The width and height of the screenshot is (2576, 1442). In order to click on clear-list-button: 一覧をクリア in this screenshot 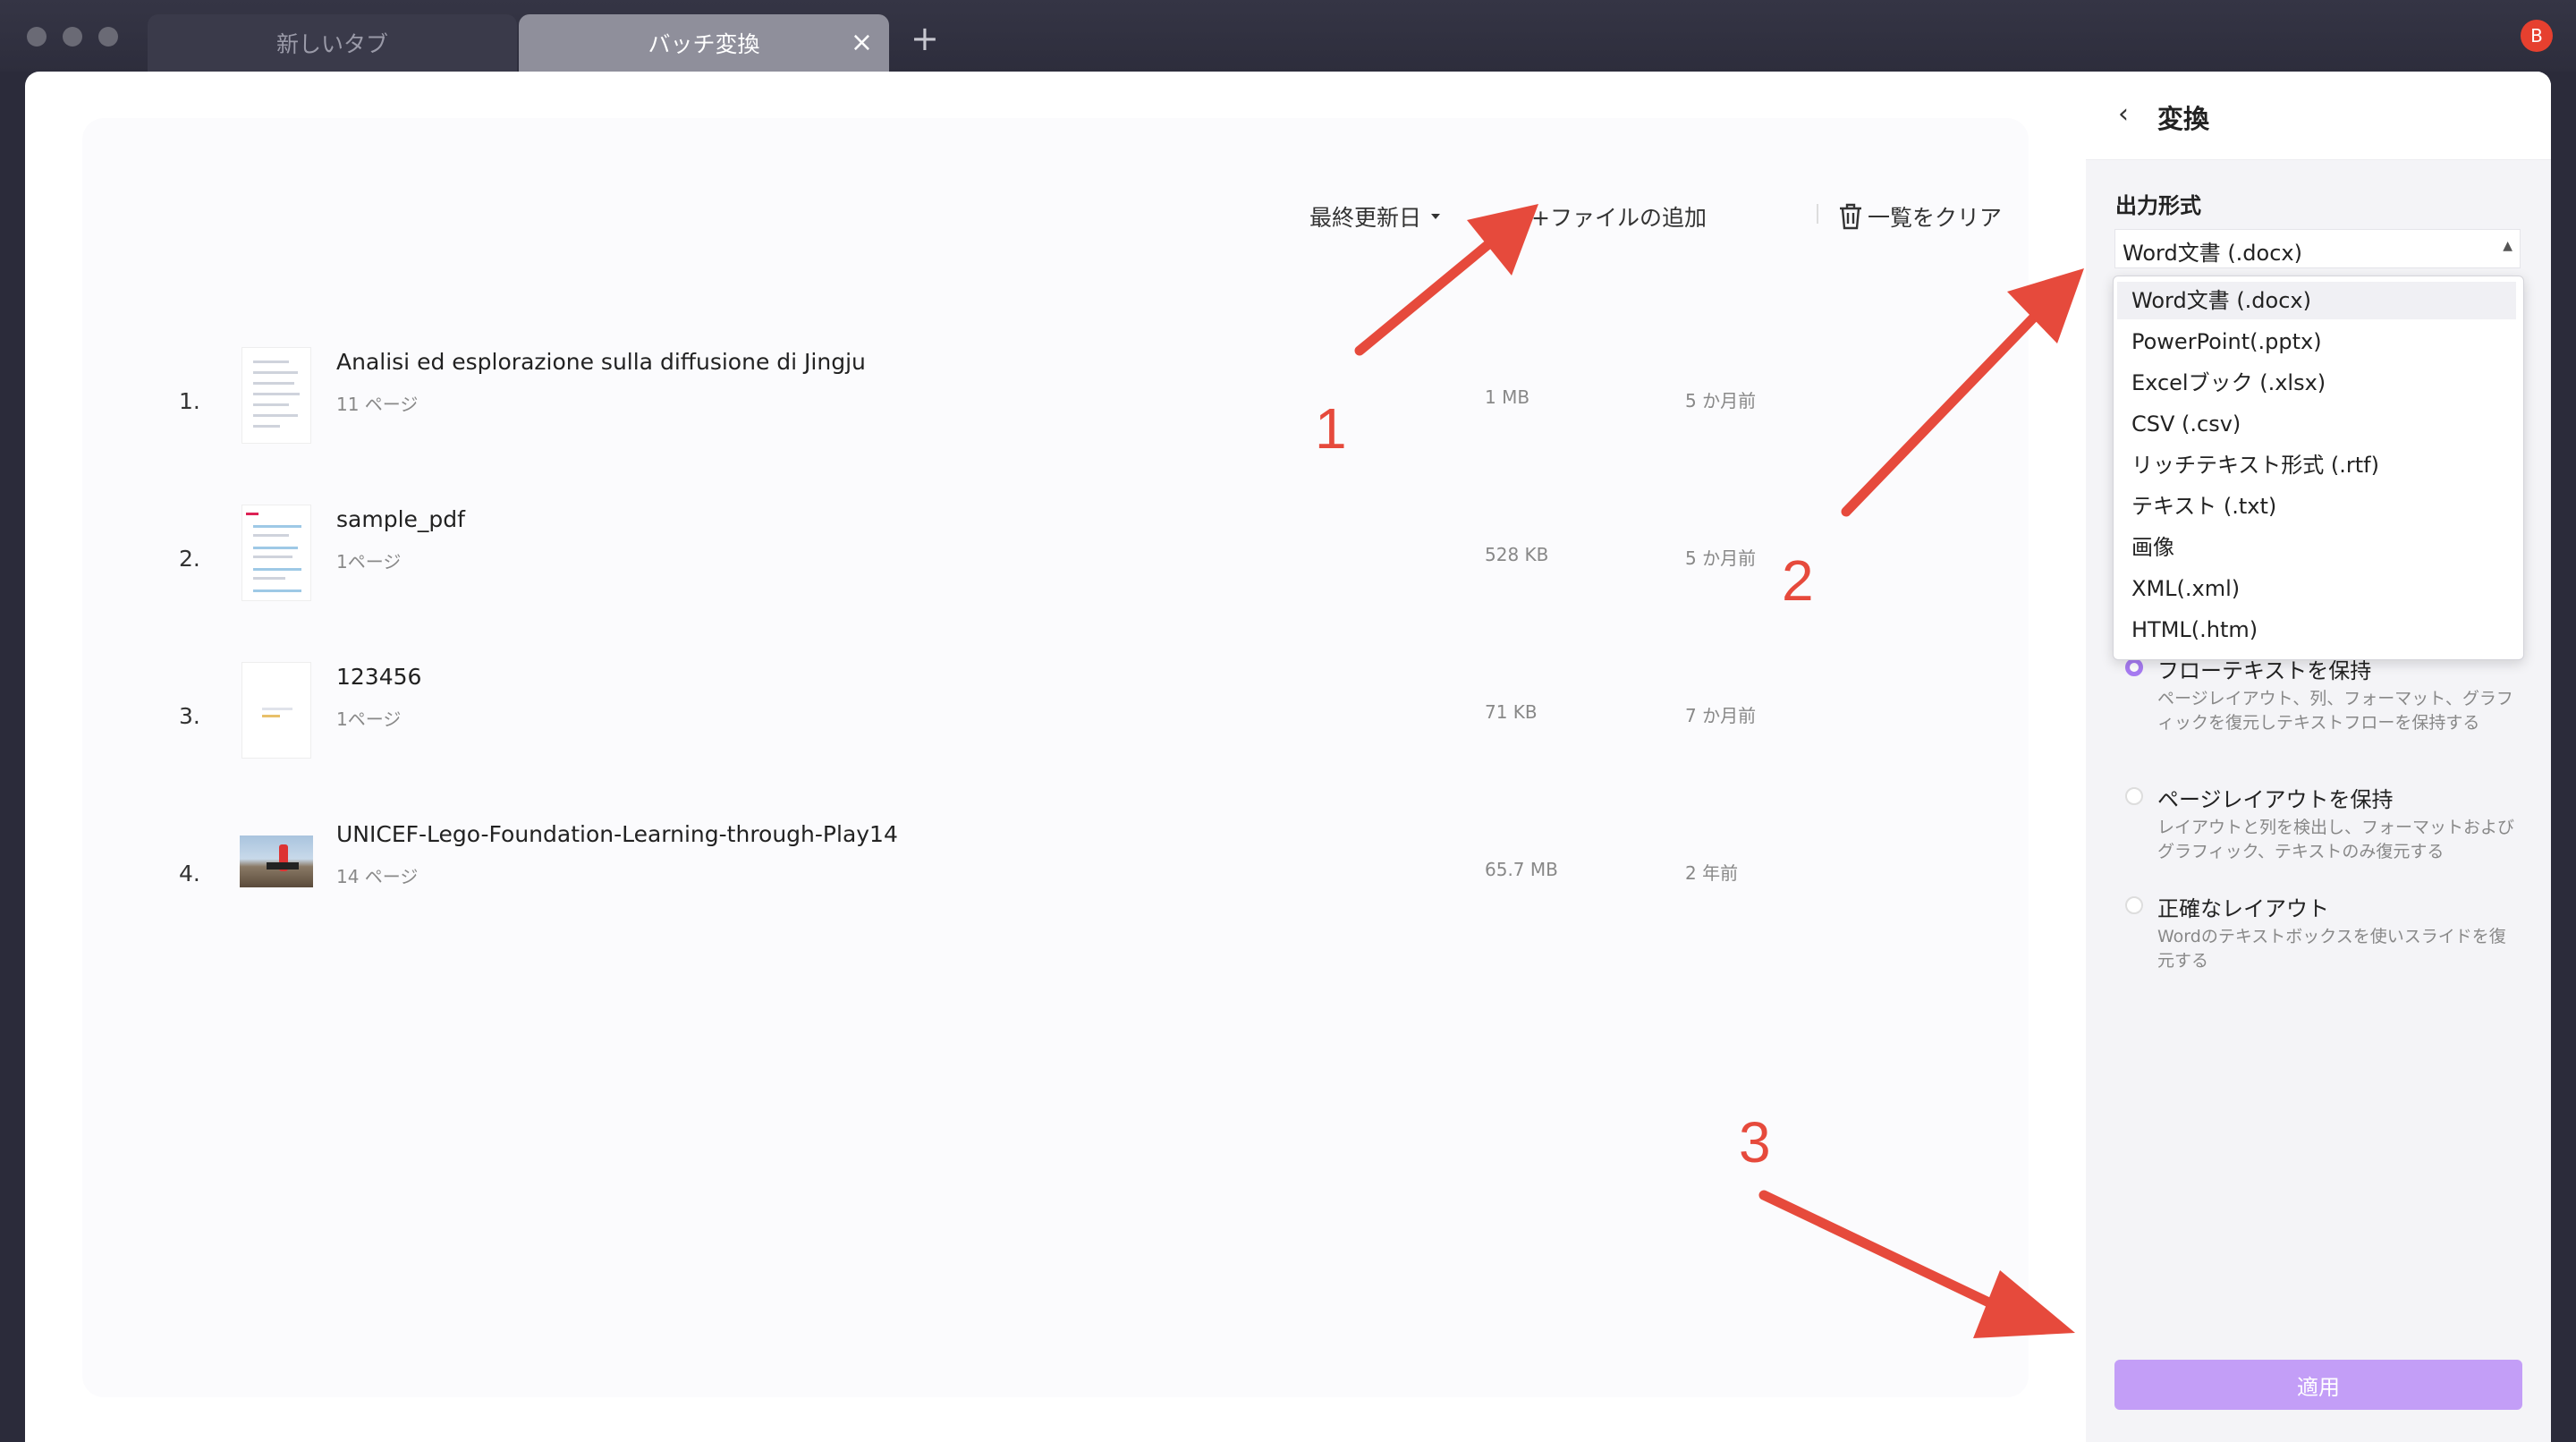, I will do `click(1919, 216)`.